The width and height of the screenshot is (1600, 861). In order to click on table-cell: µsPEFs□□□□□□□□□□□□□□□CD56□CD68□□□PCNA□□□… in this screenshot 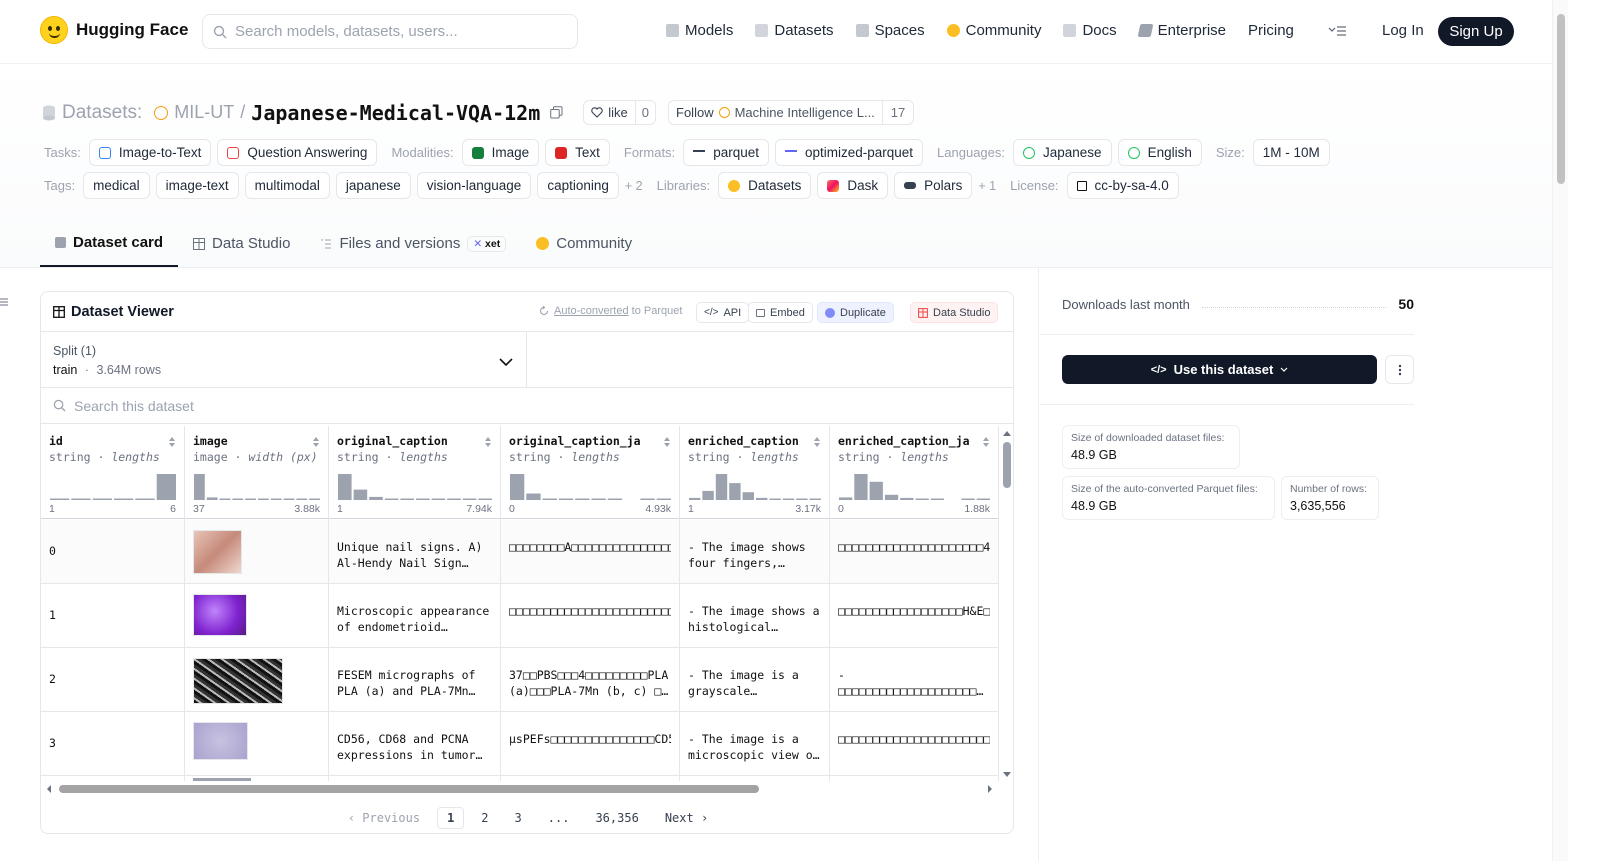, I will do `click(590, 744)`.